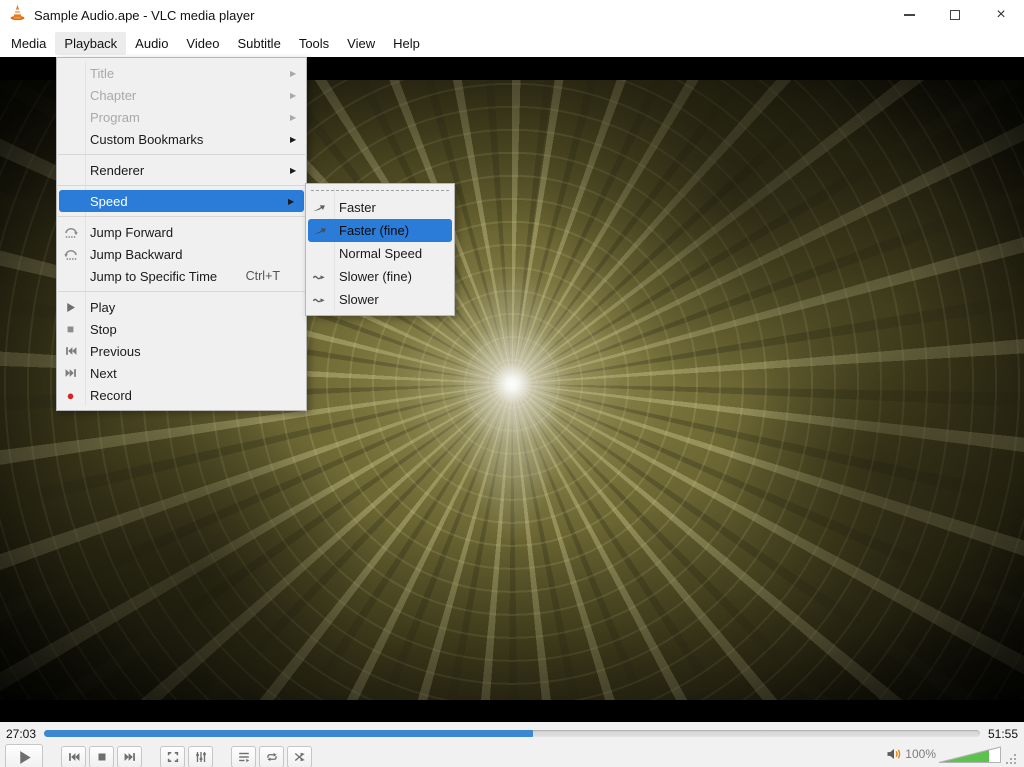  What do you see at coordinates (70, 329) in the screenshot?
I see `stop-icon: ■` at bounding box center [70, 329].